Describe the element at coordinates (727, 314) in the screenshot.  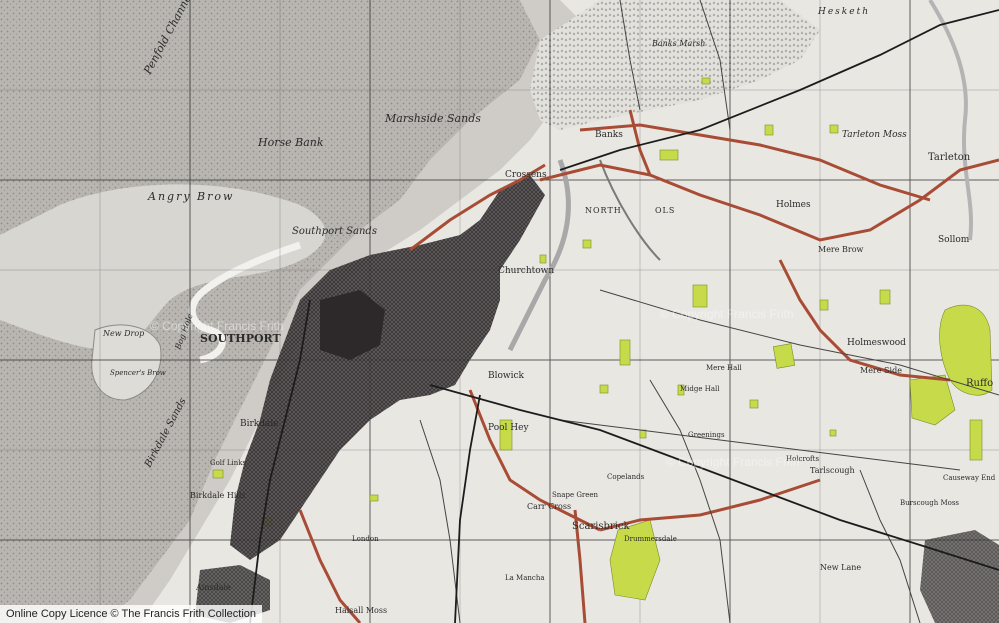
I see `watermark-2: © Copyright Francis Frith` at that location.